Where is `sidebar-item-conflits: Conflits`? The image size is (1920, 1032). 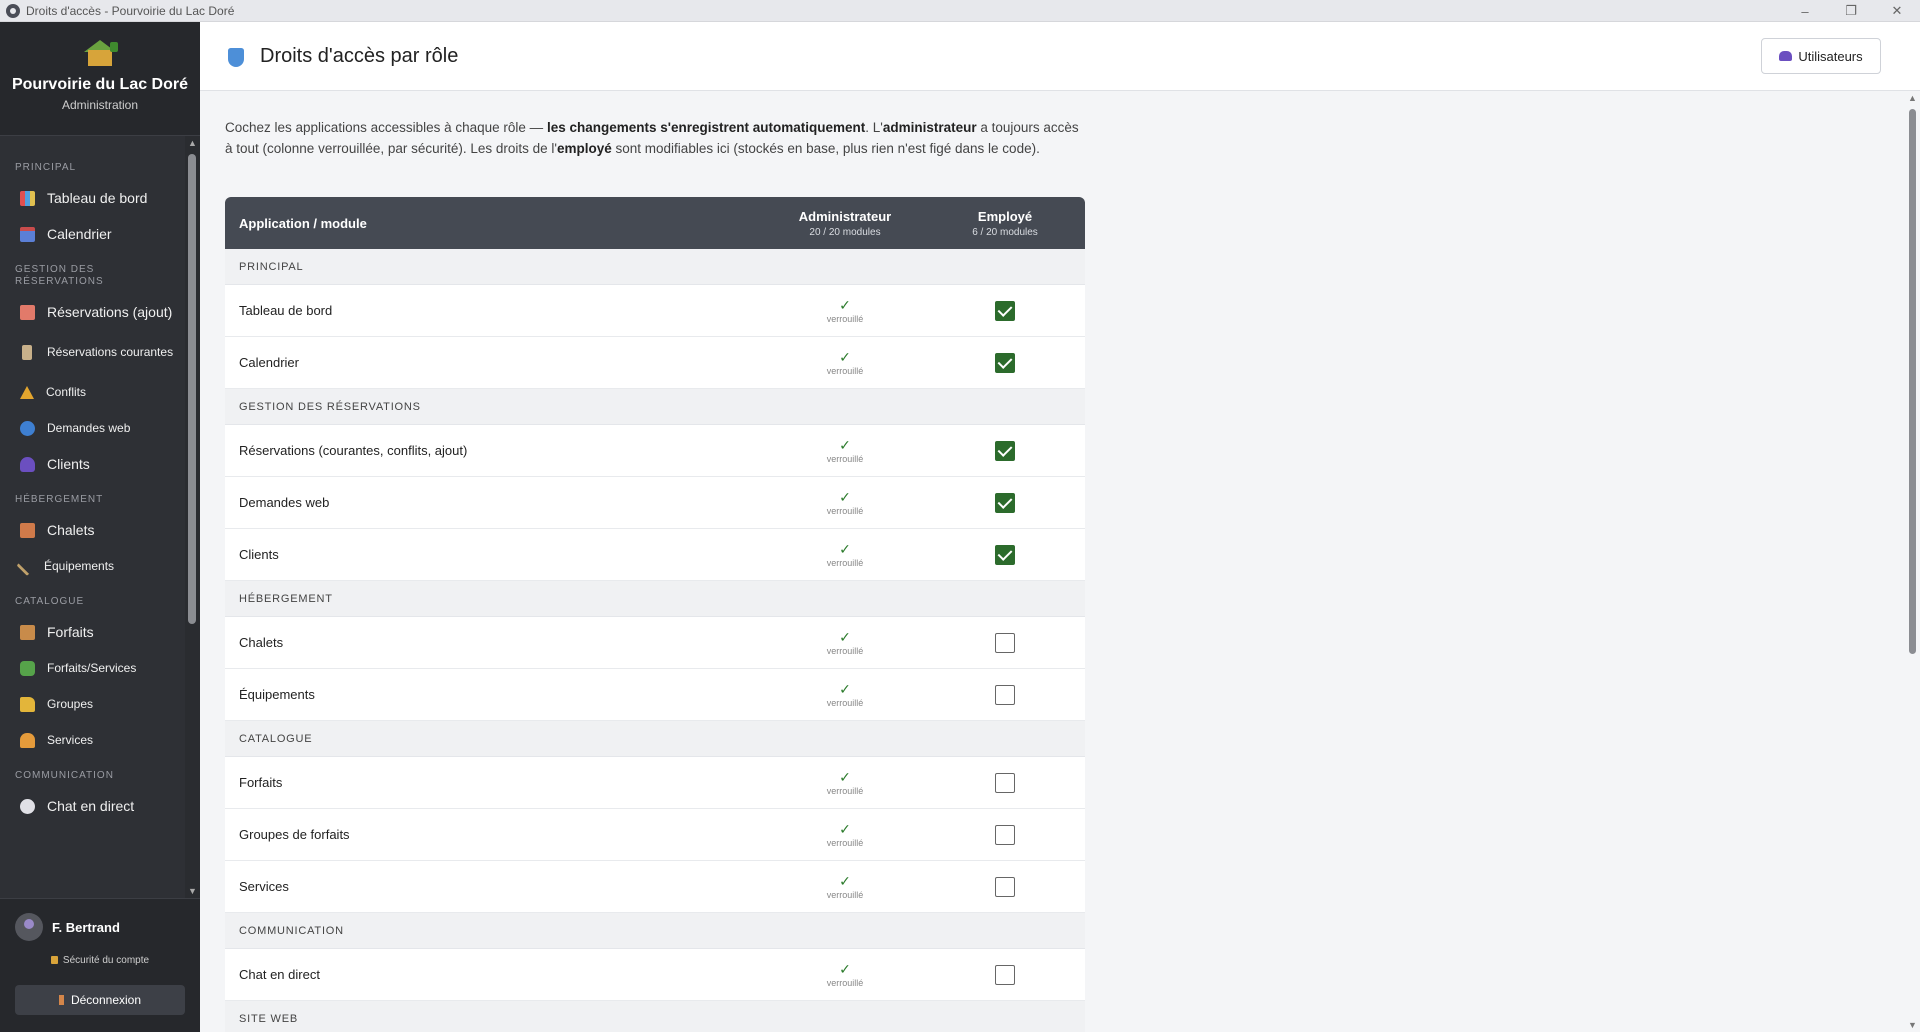 sidebar-item-conflits: Conflits is located at coordinates (92, 392).